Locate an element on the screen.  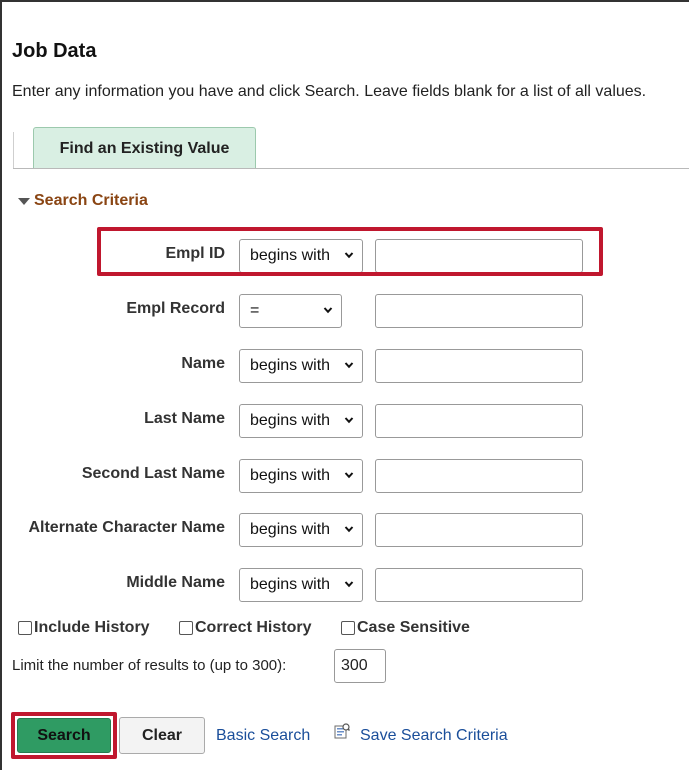
name-operator-value: begins with is located at coordinates (290, 365).